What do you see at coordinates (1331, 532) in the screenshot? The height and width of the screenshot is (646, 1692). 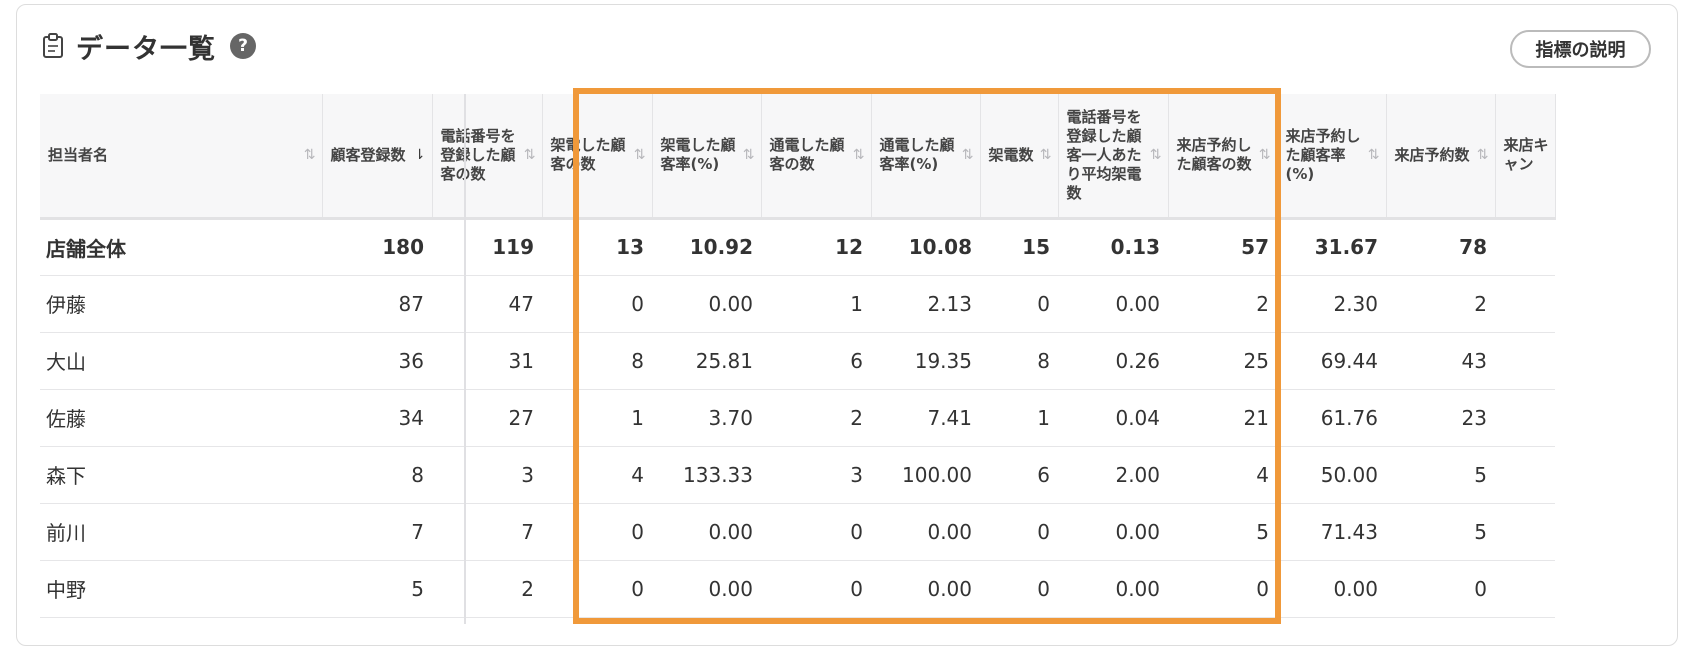 I see `table-cell: 71.43` at bounding box center [1331, 532].